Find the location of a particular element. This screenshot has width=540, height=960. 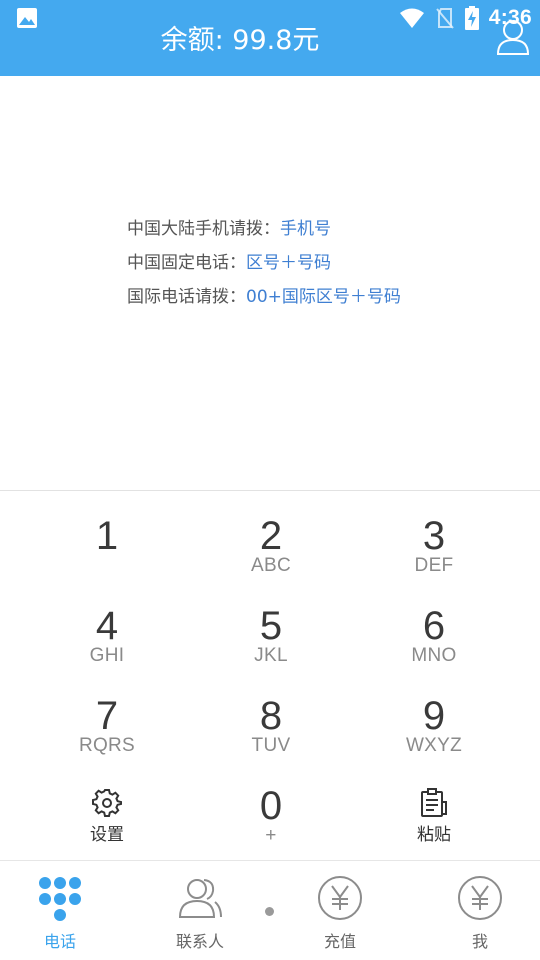

key-letters: TUV is located at coordinates (271, 745).